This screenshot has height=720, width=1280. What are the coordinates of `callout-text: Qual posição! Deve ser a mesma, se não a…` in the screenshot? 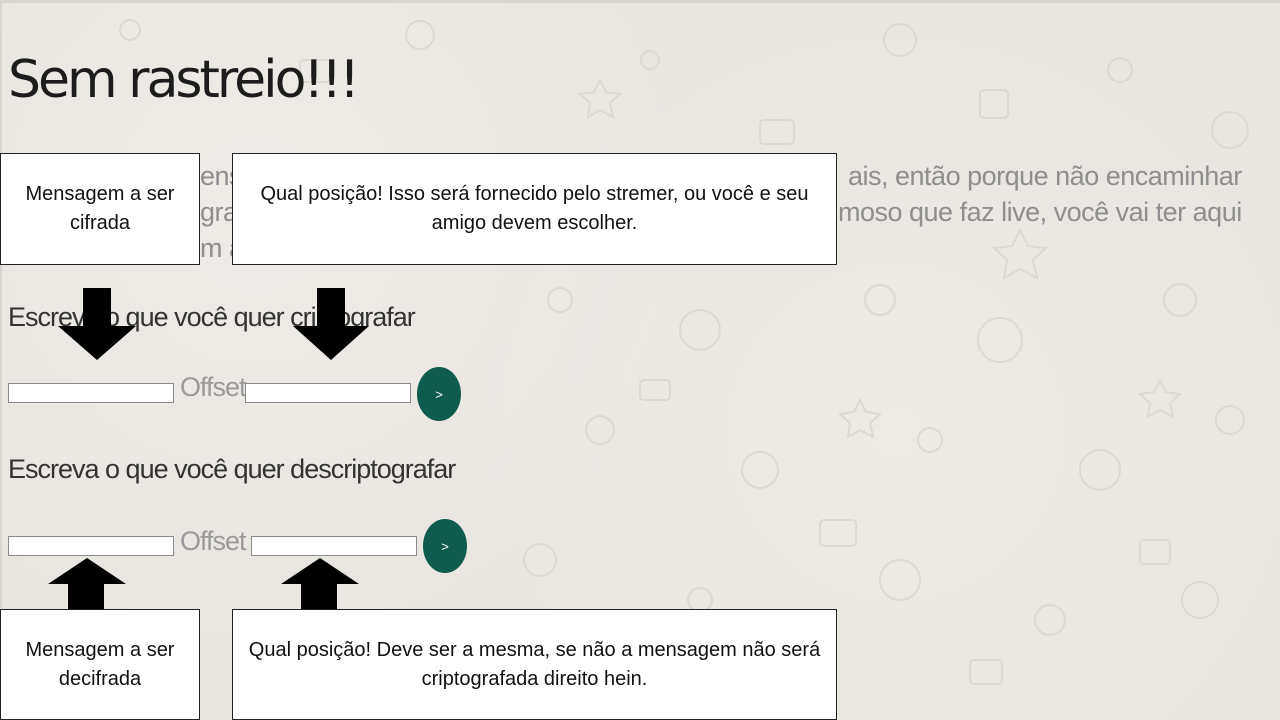 It's located at (534, 664).